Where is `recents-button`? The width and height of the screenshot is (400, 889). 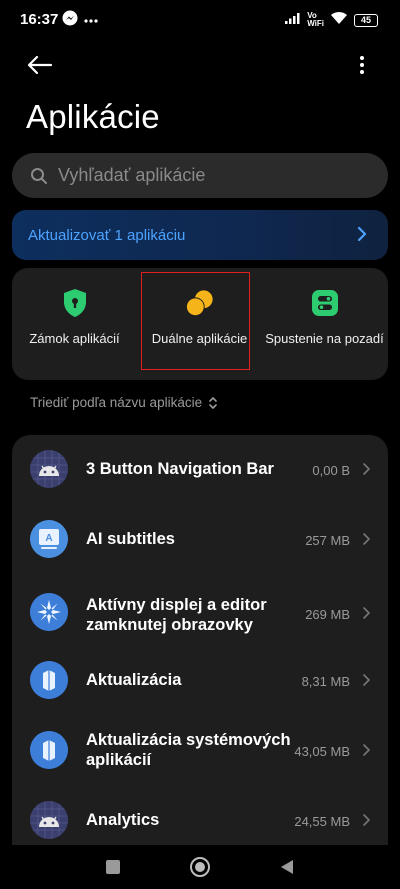
recents-button is located at coordinates (113, 867).